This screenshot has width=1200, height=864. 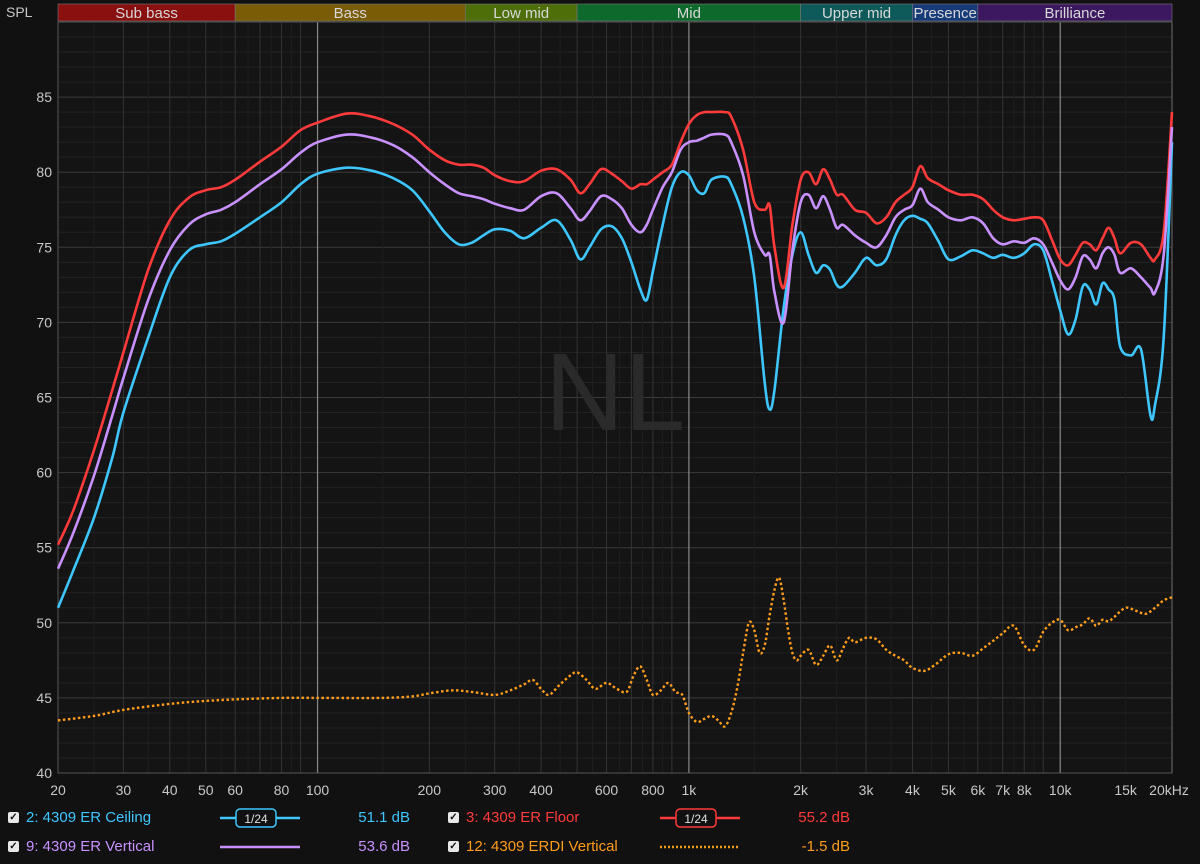 I want to click on line-sample-floor: 1/24, so click(x=700, y=818).